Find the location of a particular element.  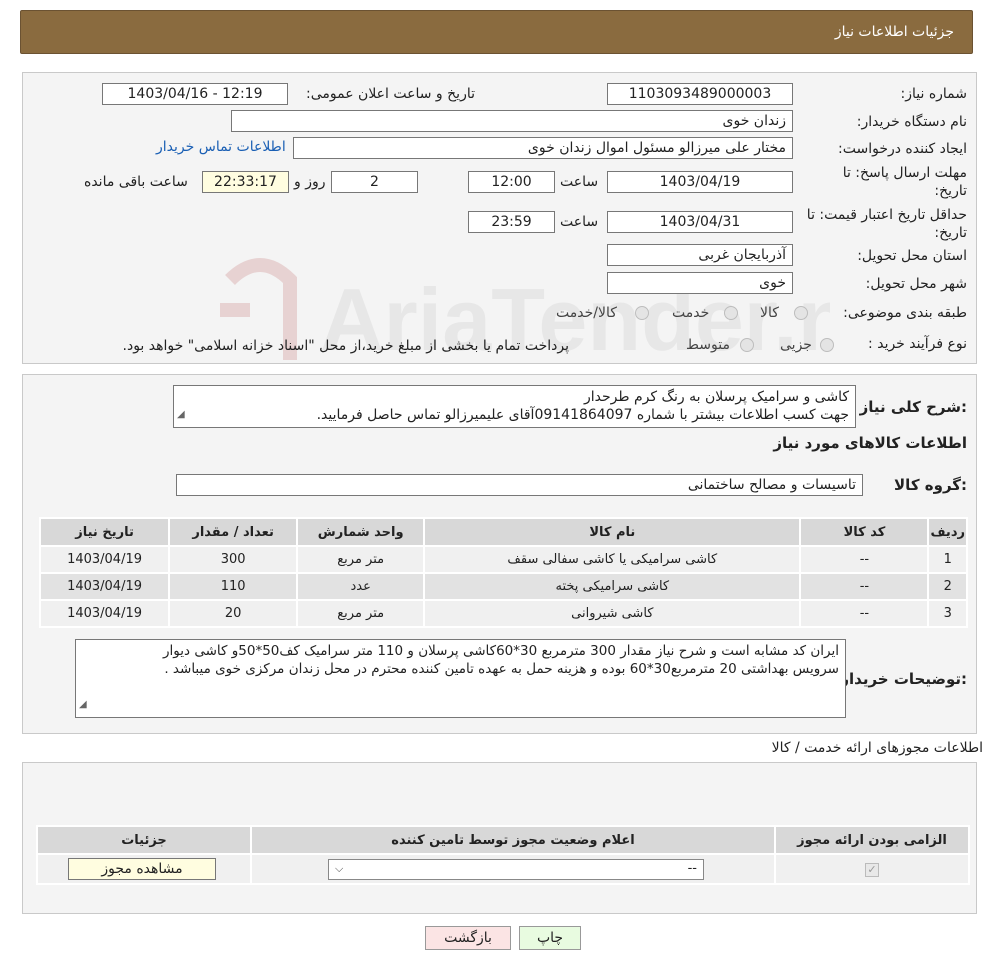

col-quantity: تعداد / مقدار is located at coordinates (233, 532).